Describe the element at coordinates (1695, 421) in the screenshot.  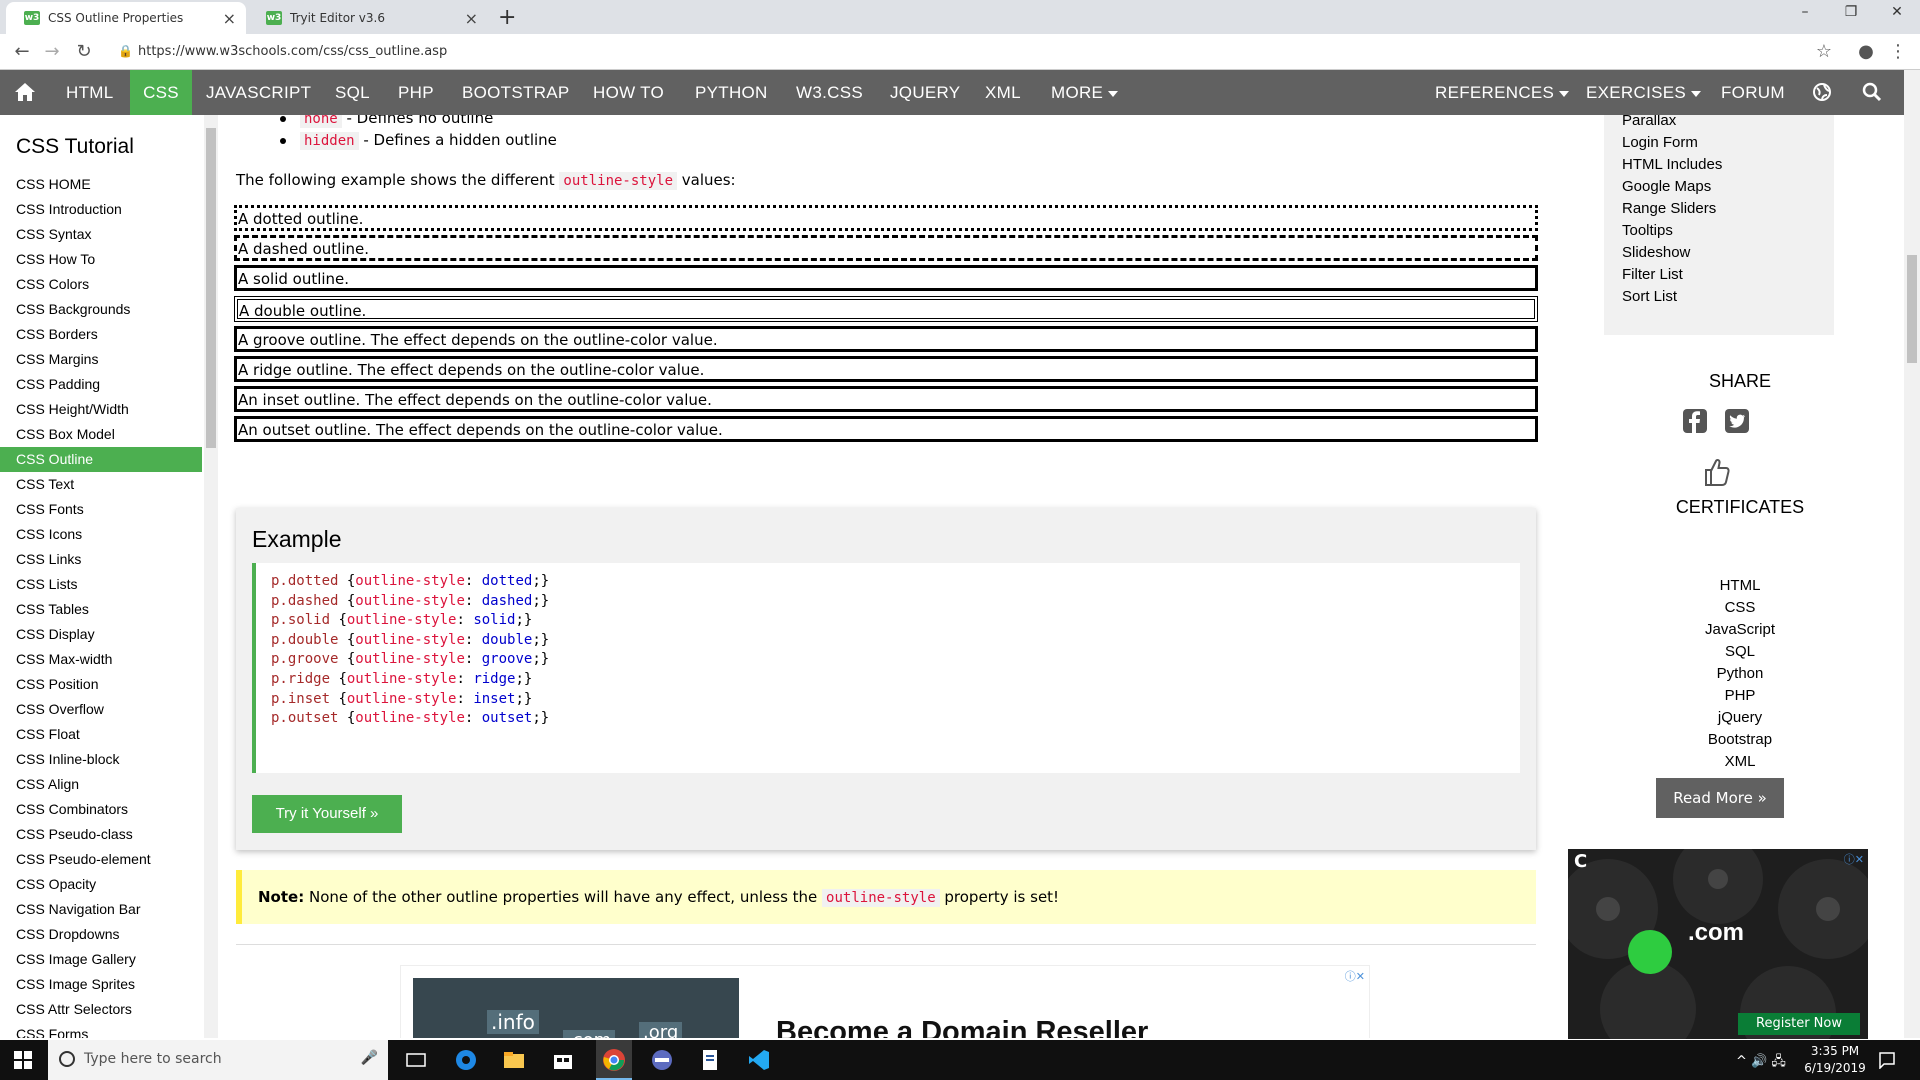
I see `facebook-icon` at that location.